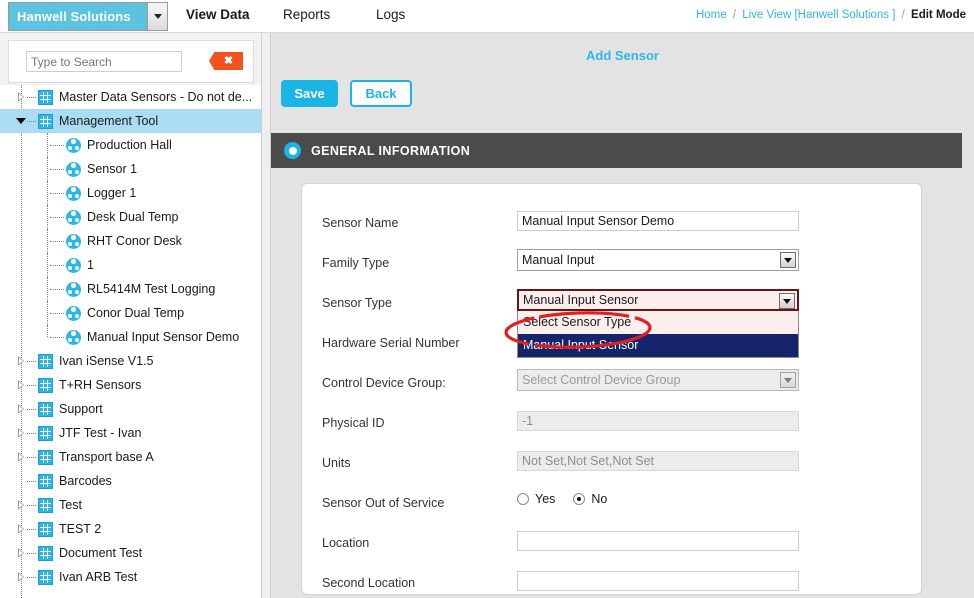  Describe the element at coordinates (266, 315) in the screenshot. I see `panel-divider` at that location.